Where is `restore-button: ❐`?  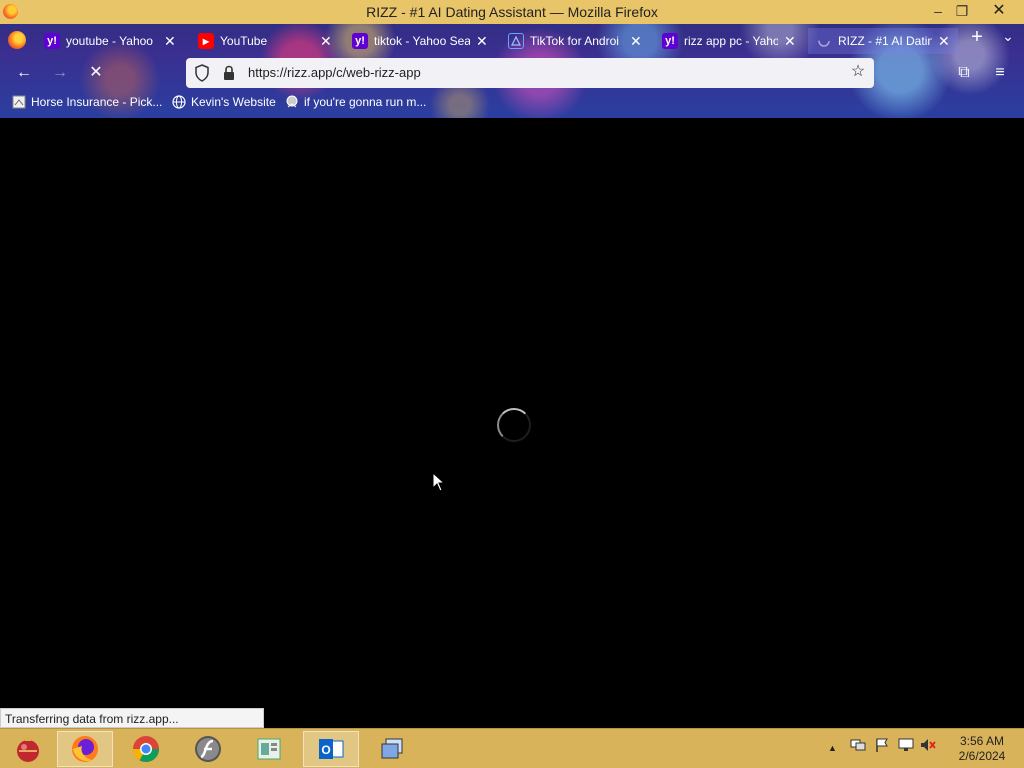
restore-button: ❐ is located at coordinates (962, 11).